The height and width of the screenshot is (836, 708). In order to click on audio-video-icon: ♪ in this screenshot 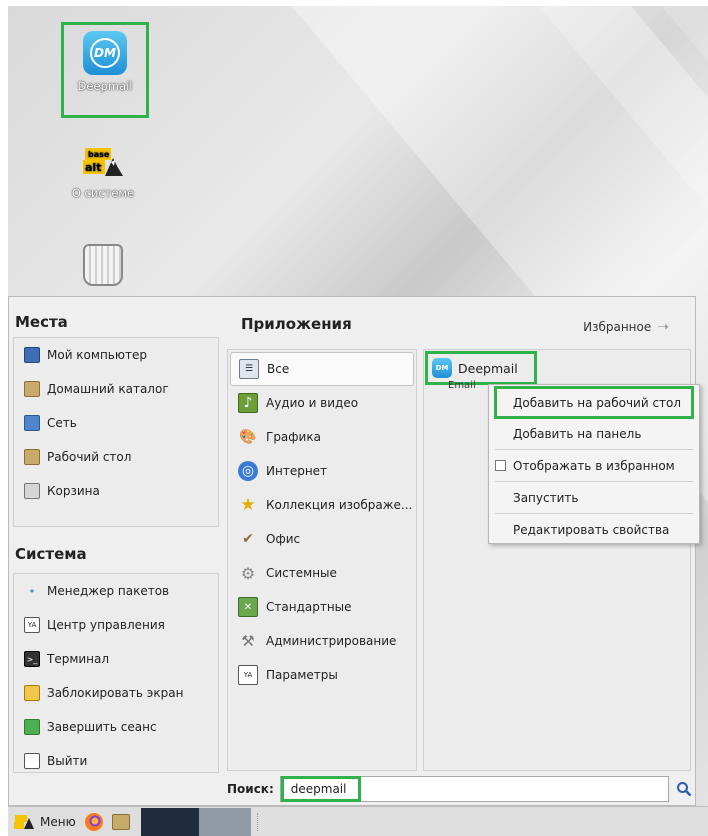, I will do `click(248, 403)`.